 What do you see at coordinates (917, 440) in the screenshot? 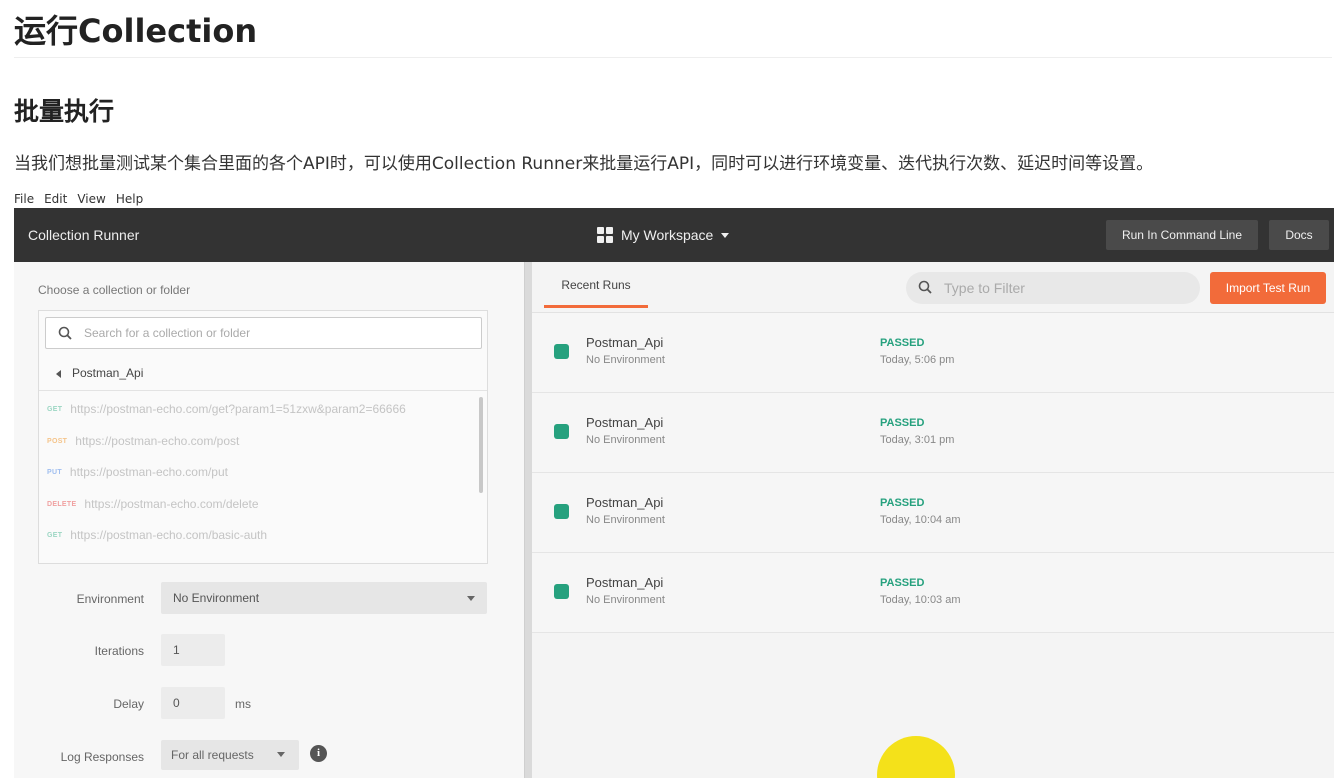
I see `run-time: Today, 3:01 pm` at bounding box center [917, 440].